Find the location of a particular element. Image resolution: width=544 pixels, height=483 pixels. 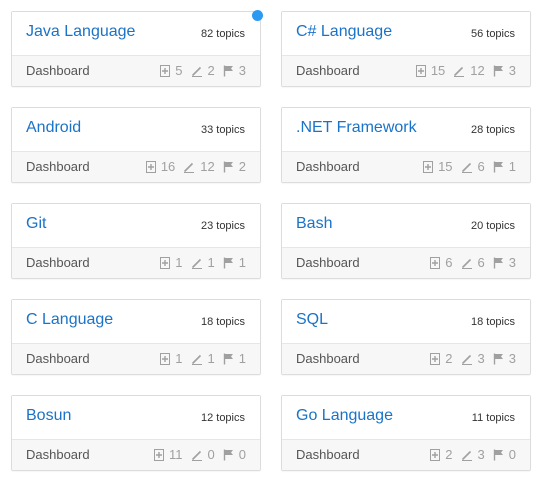

edits-stat: 12 is located at coordinates (469, 70).